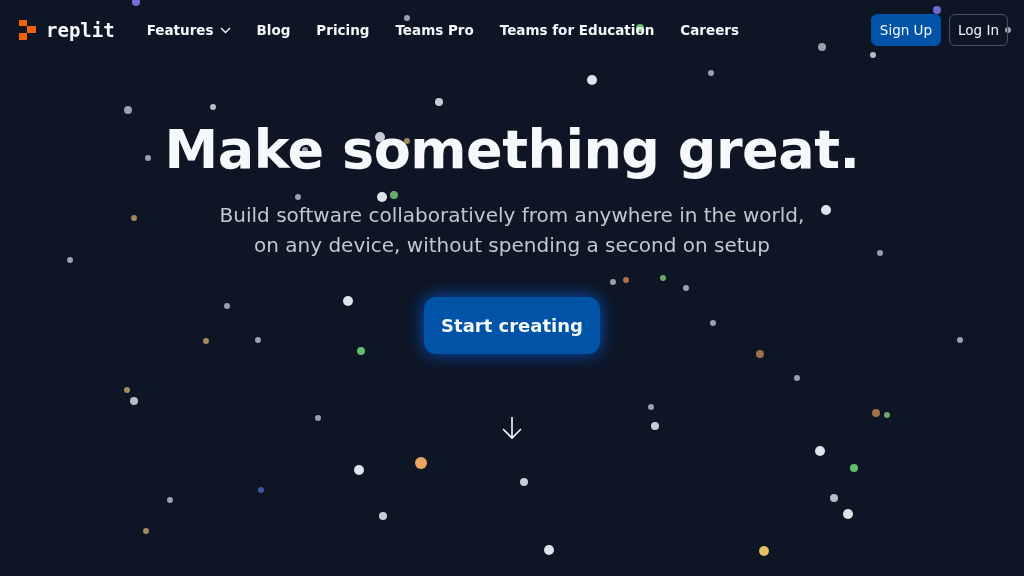 The width and height of the screenshot is (1024, 576). I want to click on log-in-button: Log In, so click(978, 30).